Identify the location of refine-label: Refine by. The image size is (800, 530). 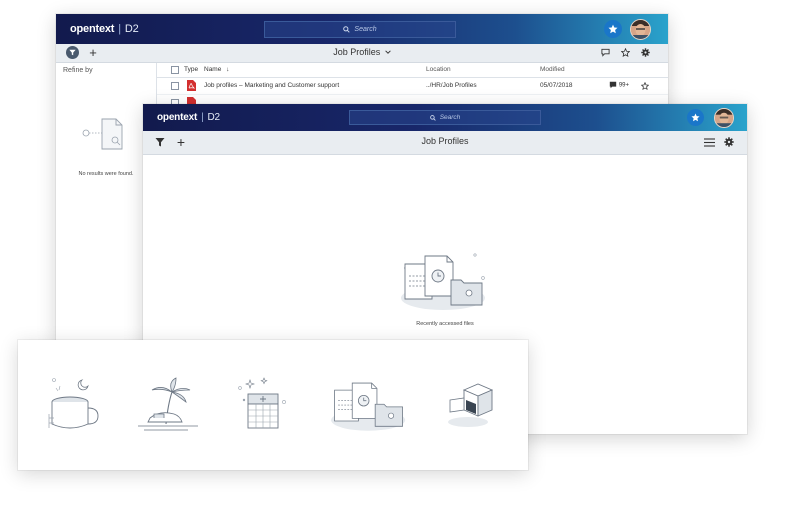
(78, 70).